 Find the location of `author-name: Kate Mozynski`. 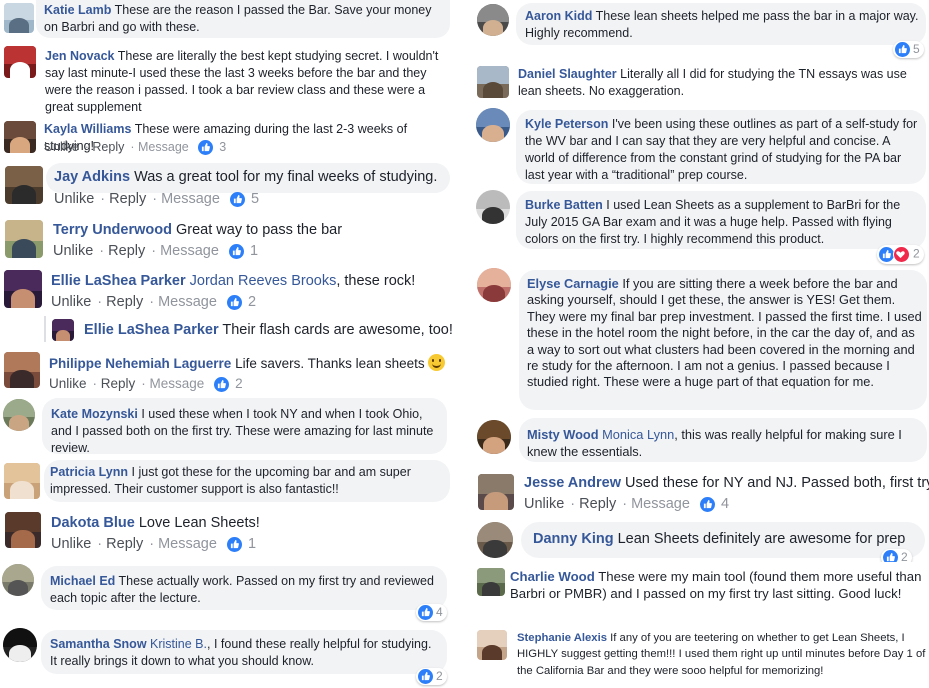

author-name: Kate Mozynski is located at coordinates (94, 414).